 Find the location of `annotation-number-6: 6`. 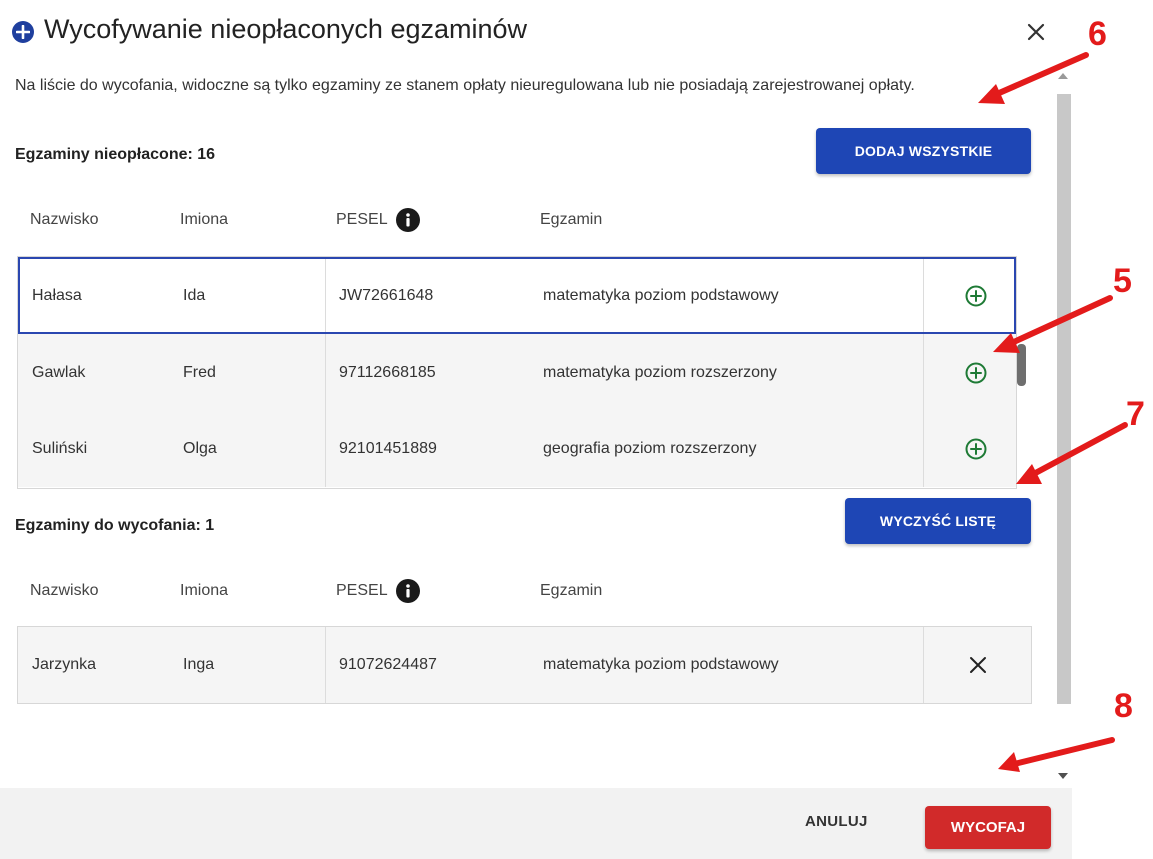

annotation-number-6: 6 is located at coordinates (1097, 34).